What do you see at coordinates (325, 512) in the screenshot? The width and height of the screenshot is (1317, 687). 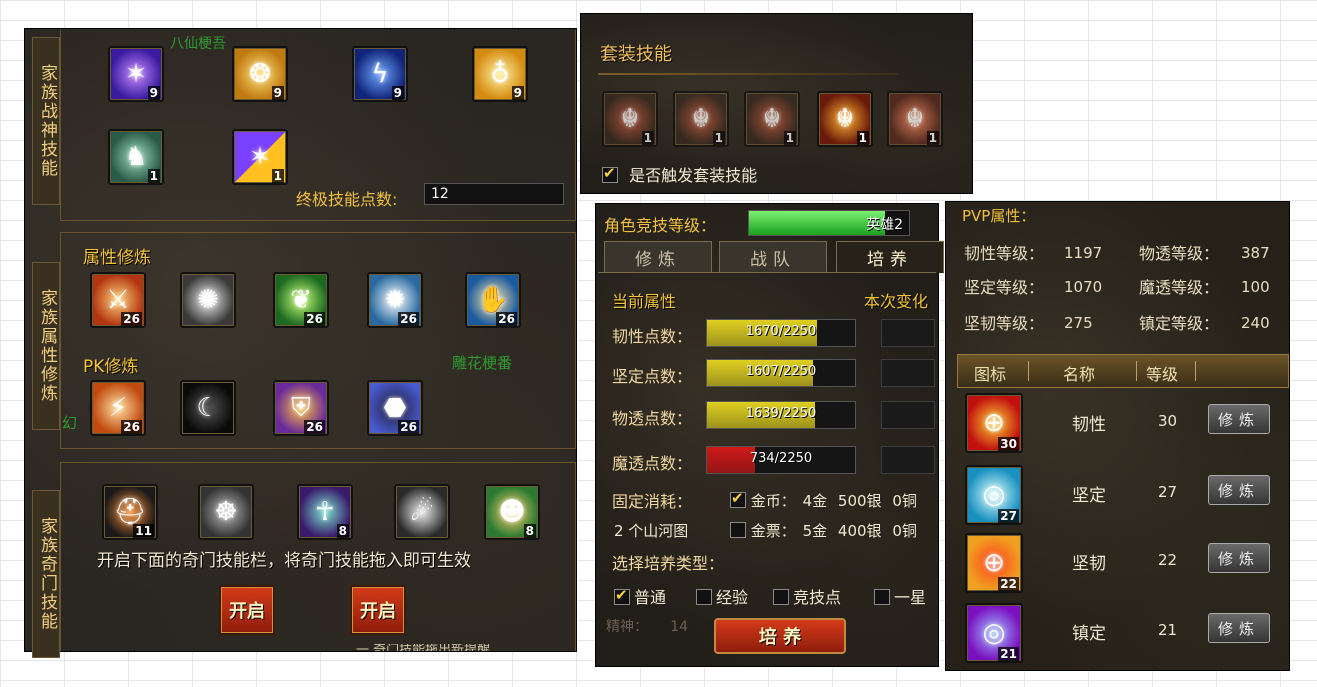 I see `qimen-skill-3: ☥ 8` at bounding box center [325, 512].